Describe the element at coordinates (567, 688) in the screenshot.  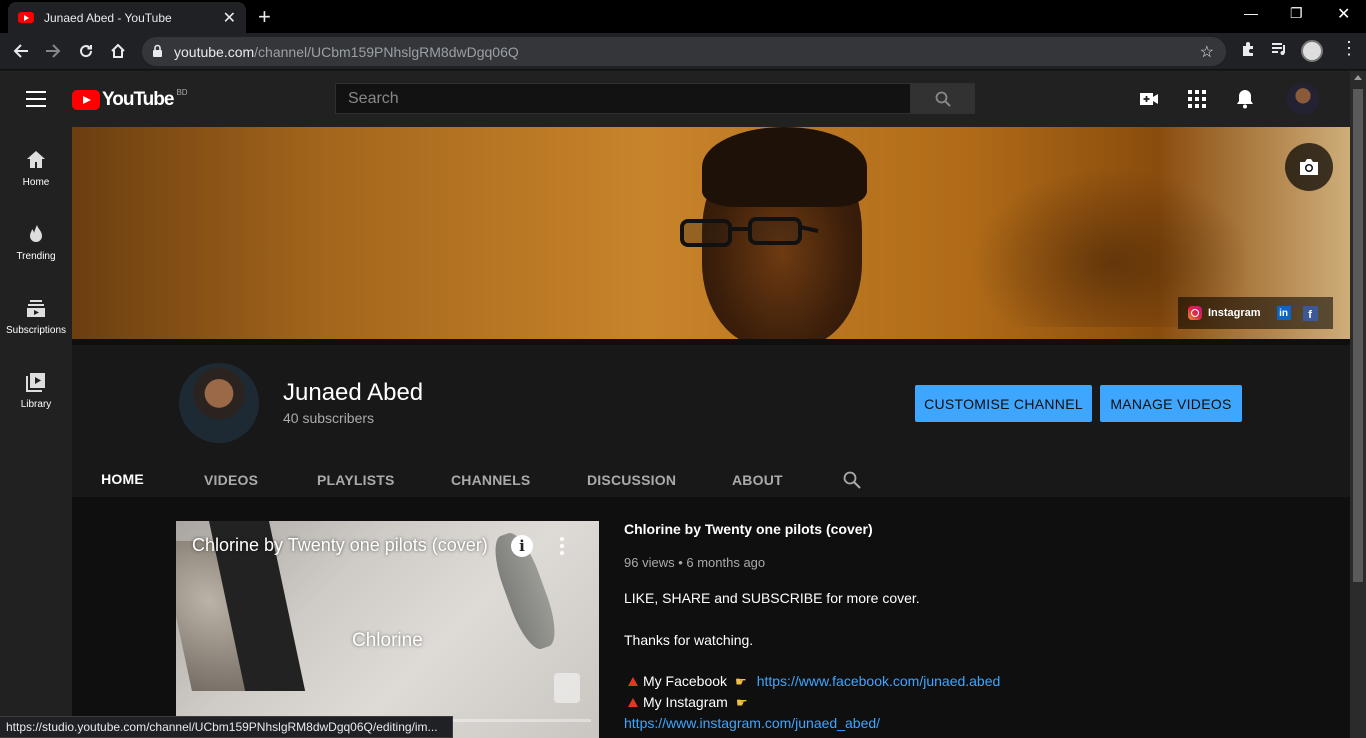
I see `channel-watermark-icon` at that location.